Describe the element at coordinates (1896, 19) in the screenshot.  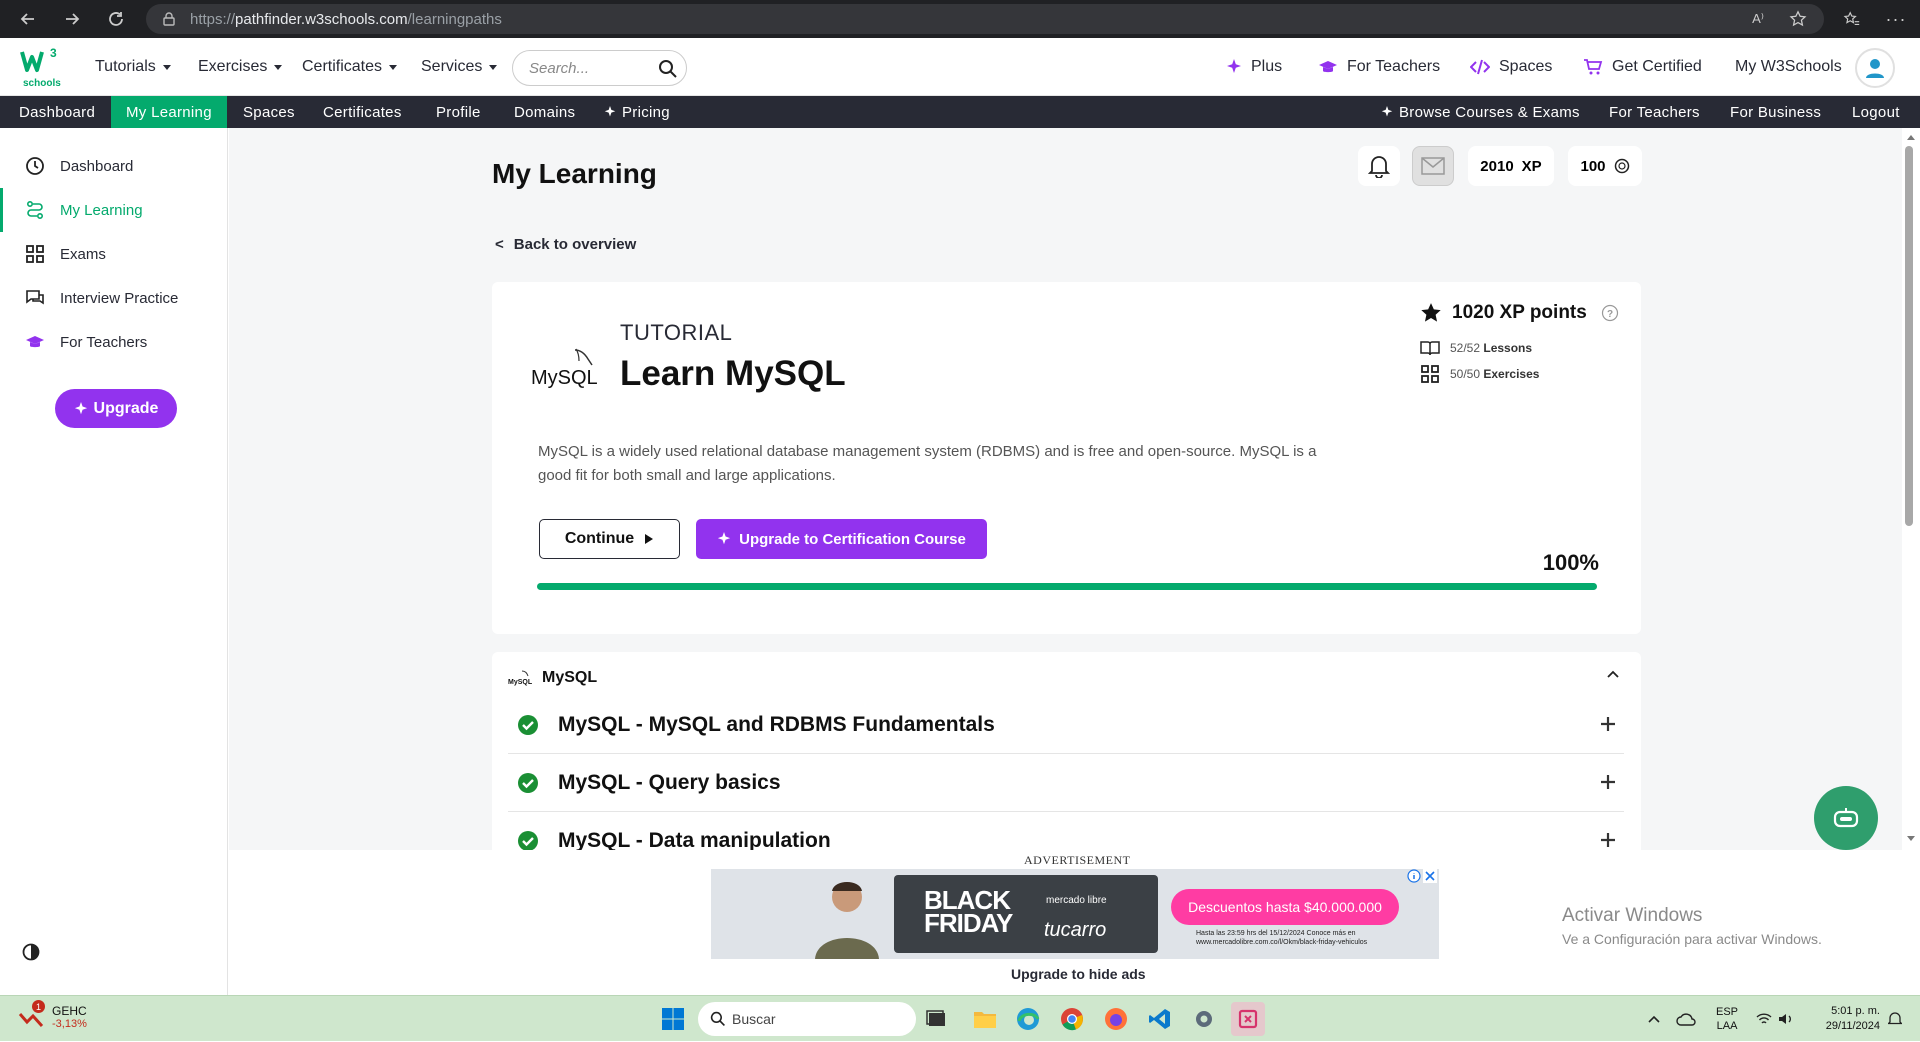
I see `more-menu-icon: ···` at that location.